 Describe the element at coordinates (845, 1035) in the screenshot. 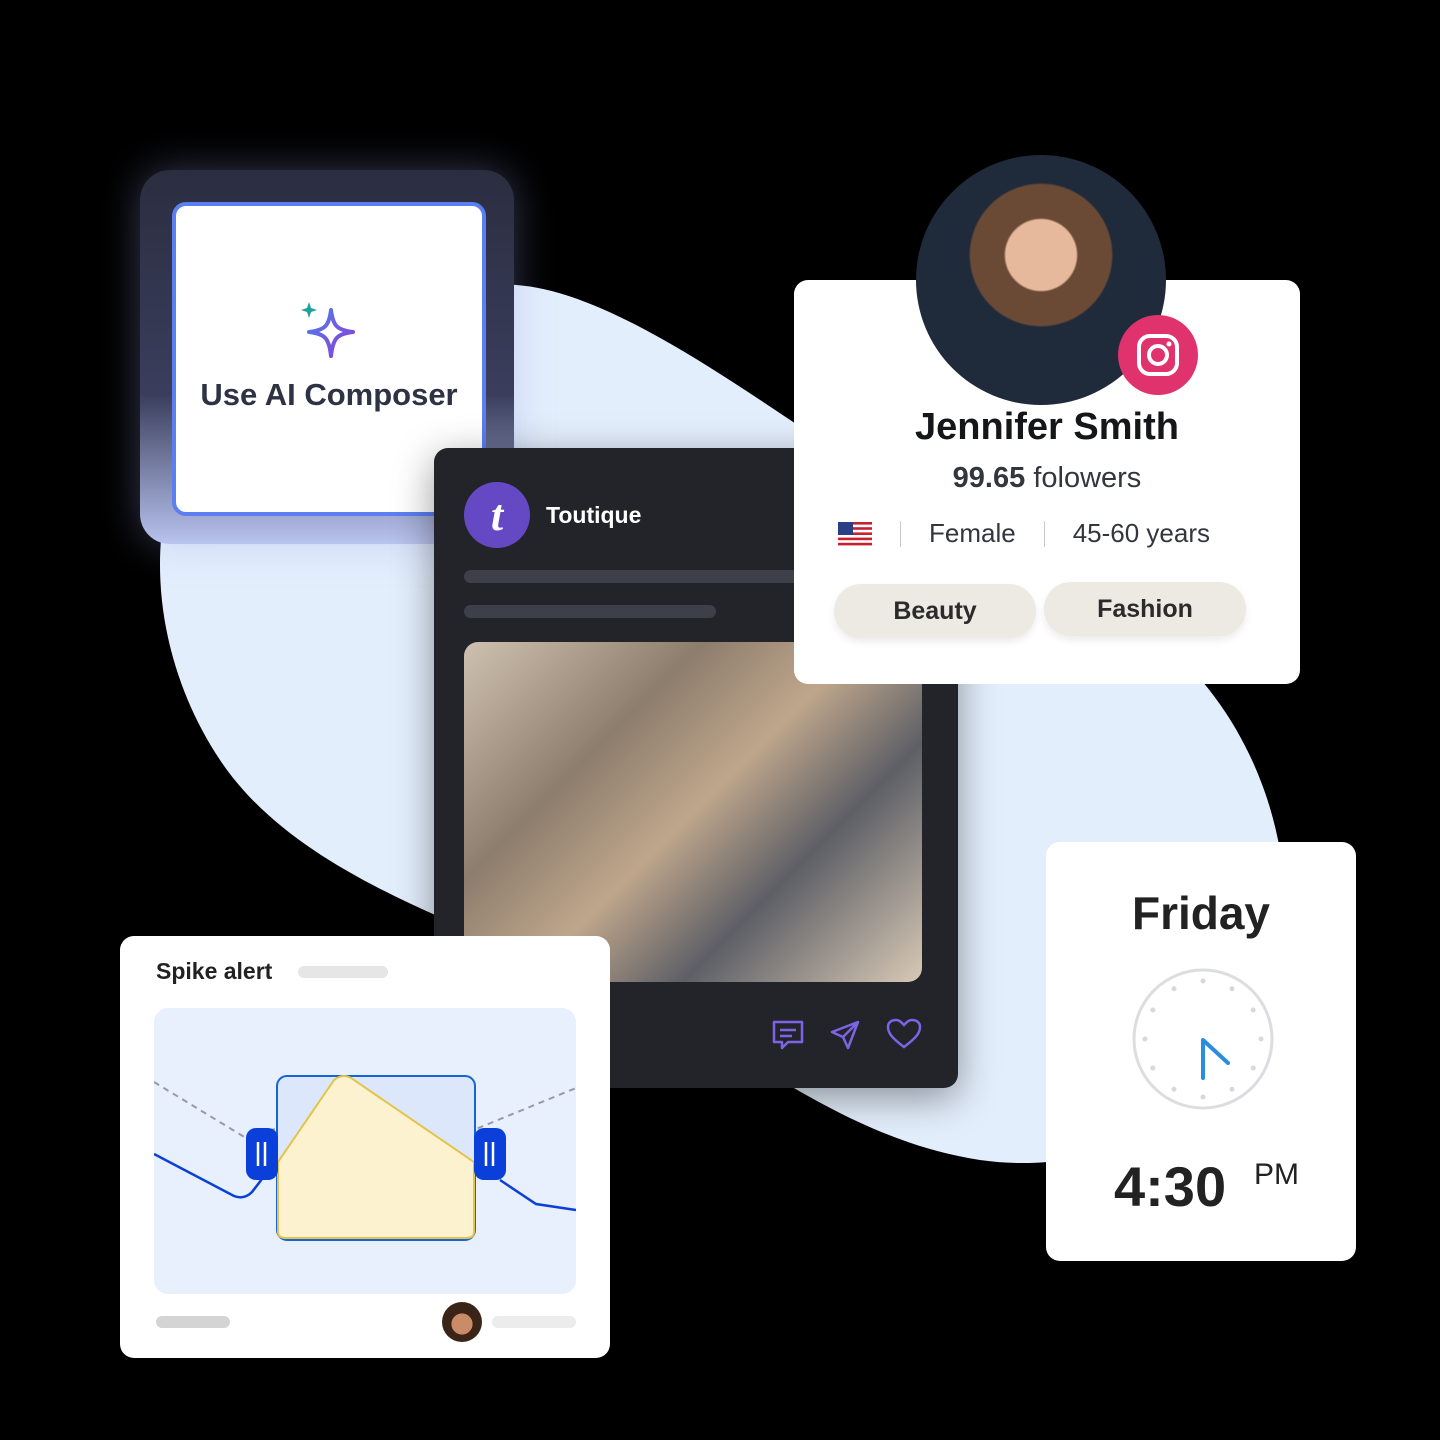

I see `send-icon` at that location.